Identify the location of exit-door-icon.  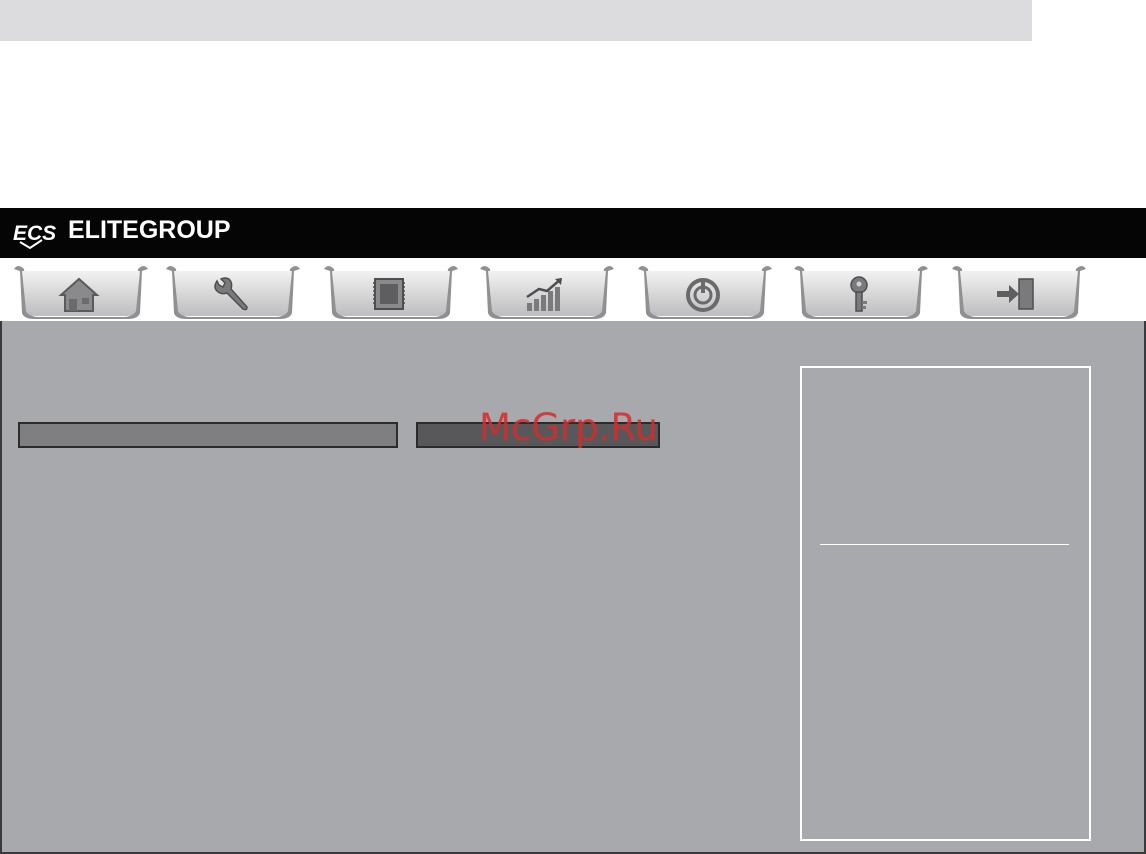
(1015, 294).